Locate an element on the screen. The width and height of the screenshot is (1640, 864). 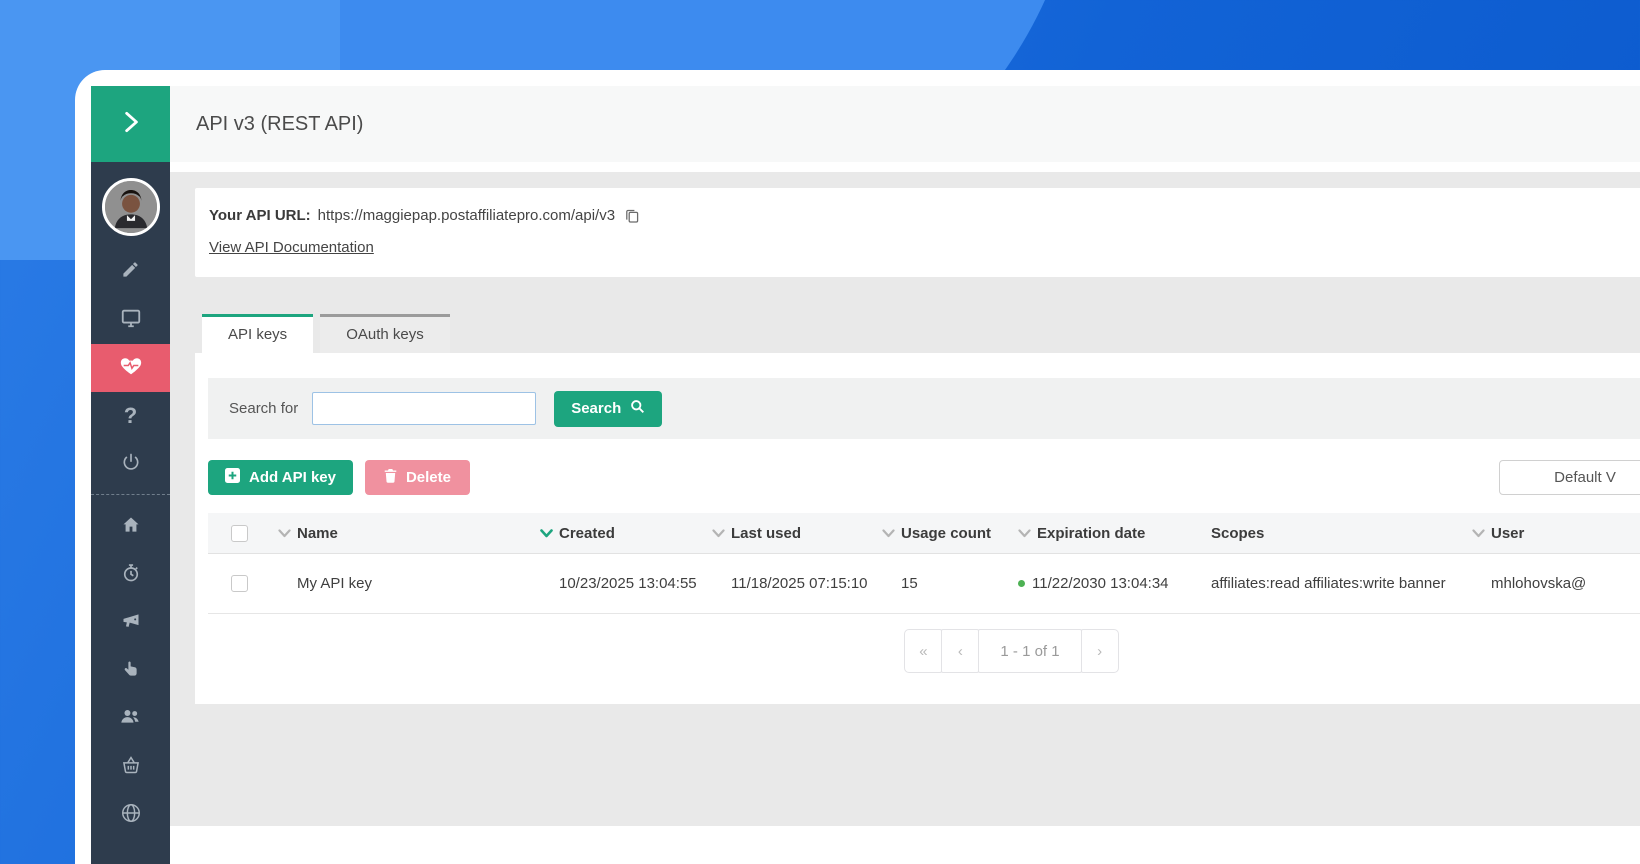
toolbar: Add API key Delete Default V is located at coordinates (924, 477).